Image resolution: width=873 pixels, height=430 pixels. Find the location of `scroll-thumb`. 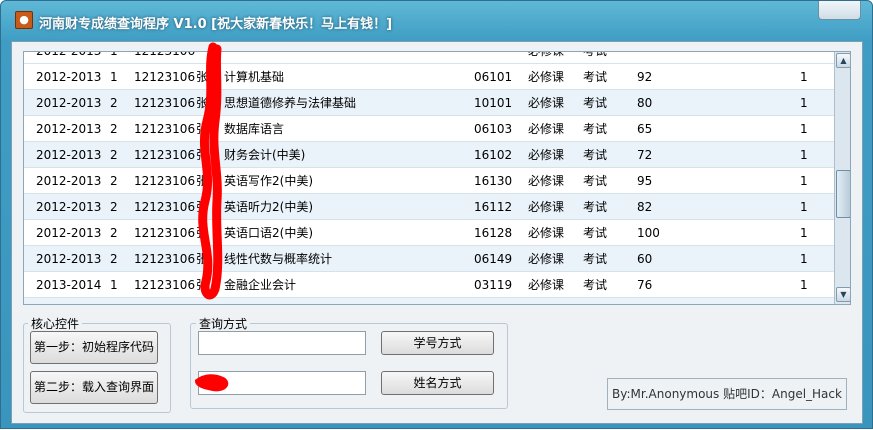

scroll-thumb is located at coordinates (843, 194).